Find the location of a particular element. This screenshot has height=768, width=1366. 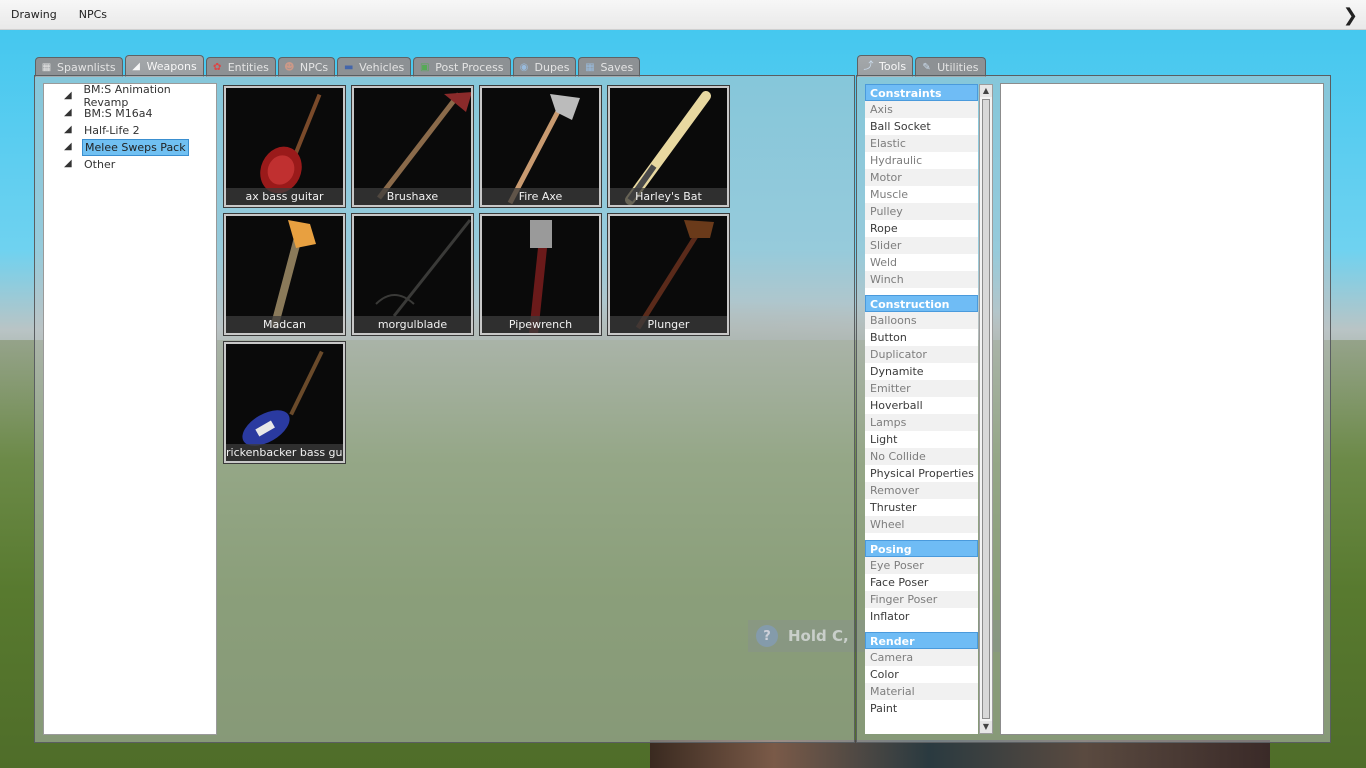

weapon-card-fire-axe: Fire Axe is located at coordinates (540, 146).